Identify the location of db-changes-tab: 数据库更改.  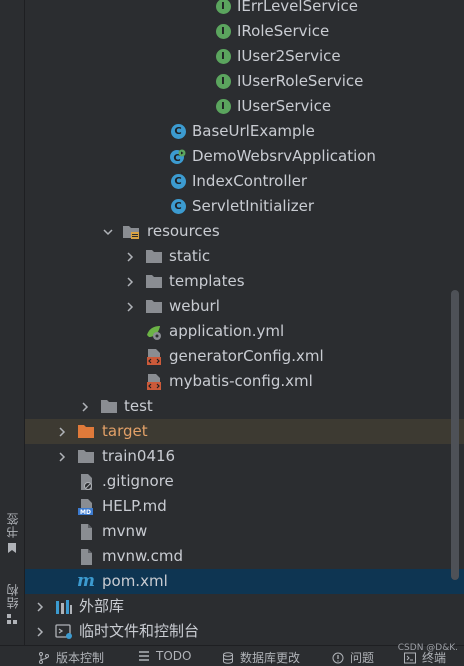
(261, 657).